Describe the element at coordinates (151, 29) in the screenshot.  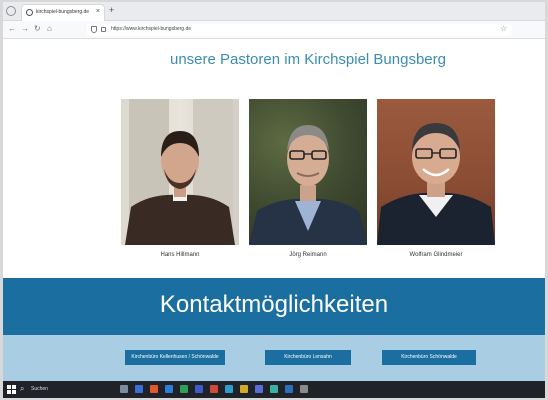
I see `url-text: https://www.kirchspiel-bungsberg.de` at that location.